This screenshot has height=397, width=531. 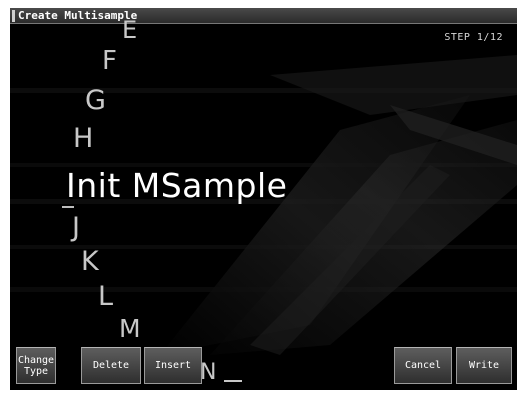 I want to click on window-title: Create Multisample, so click(x=263, y=16).